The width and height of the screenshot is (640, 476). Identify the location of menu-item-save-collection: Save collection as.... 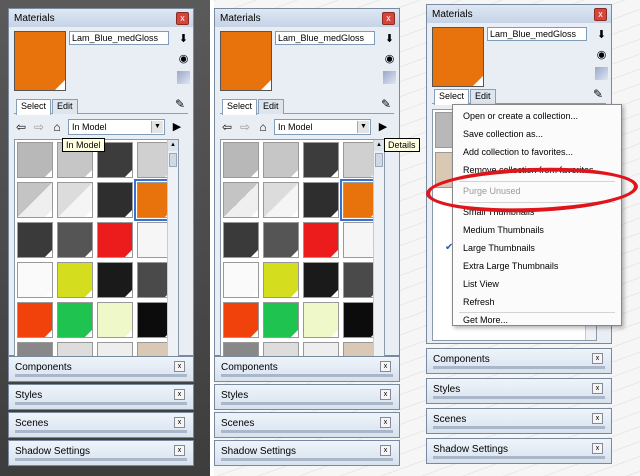
(537, 134).